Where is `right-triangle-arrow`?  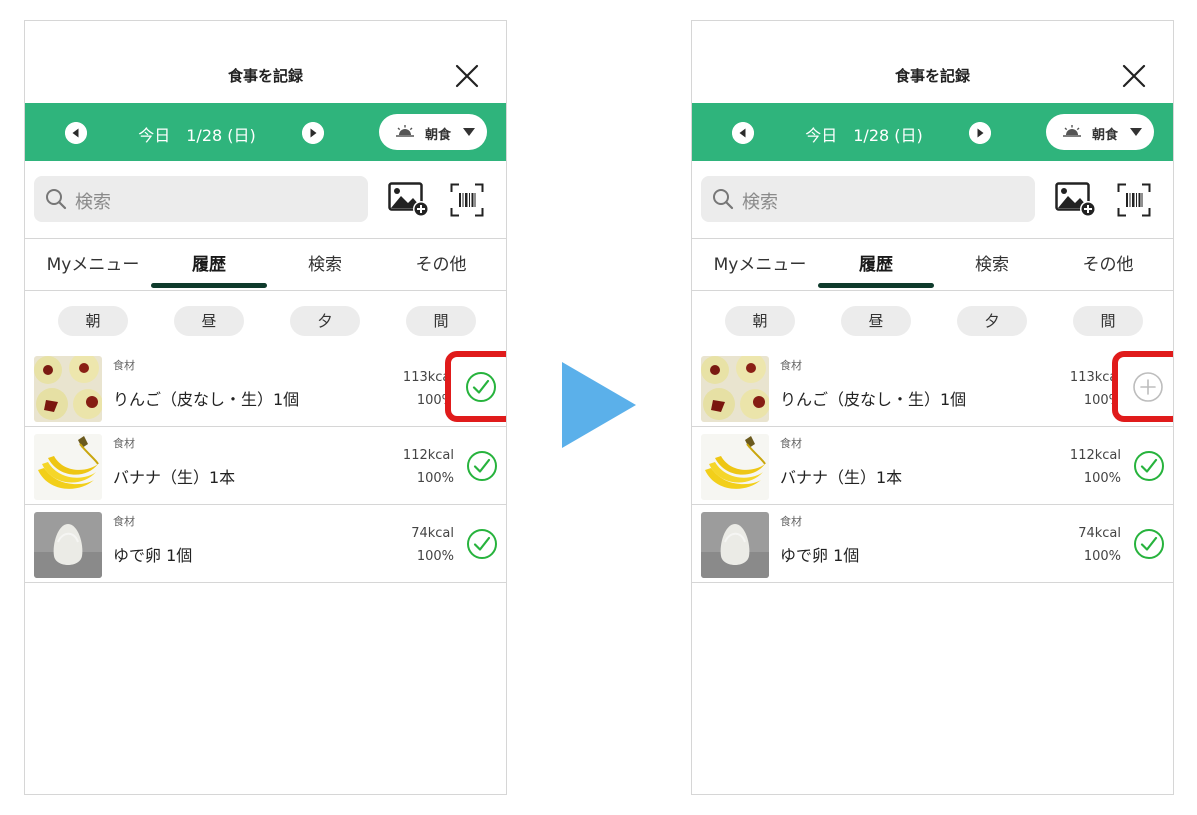 right-triangle-arrow is located at coordinates (599, 405).